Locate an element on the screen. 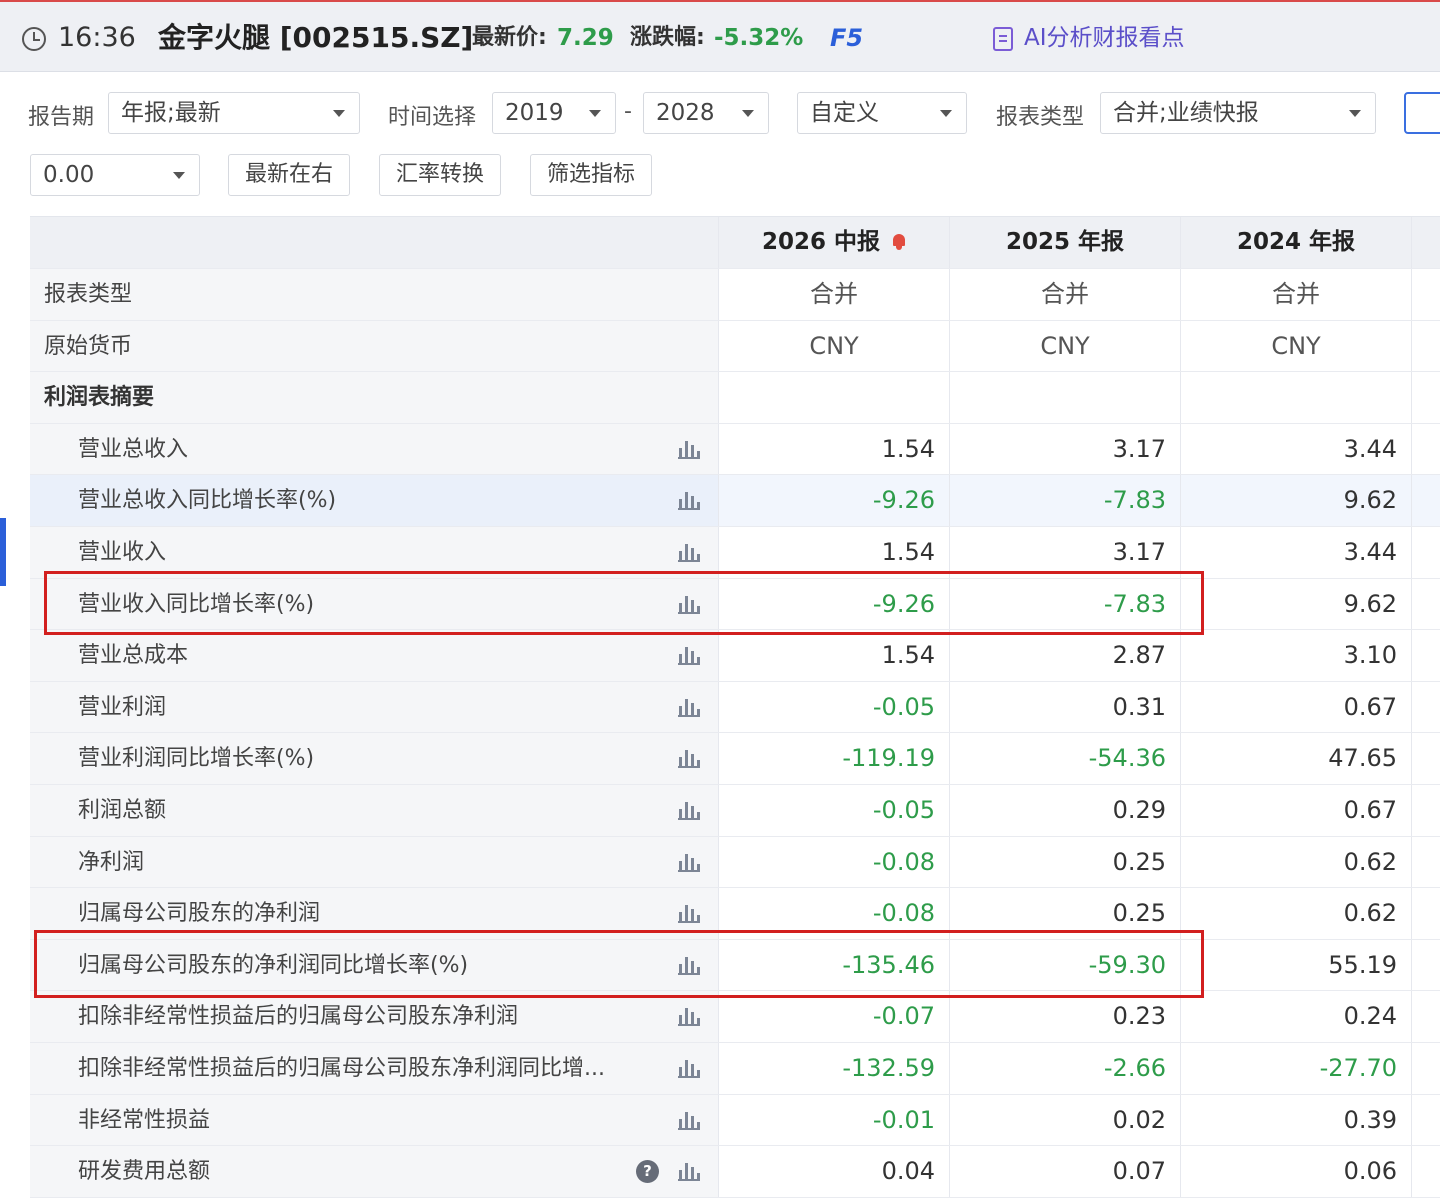 This screenshot has width=1440, height=1200. change-label: 涨跌幅: is located at coordinates (667, 37).